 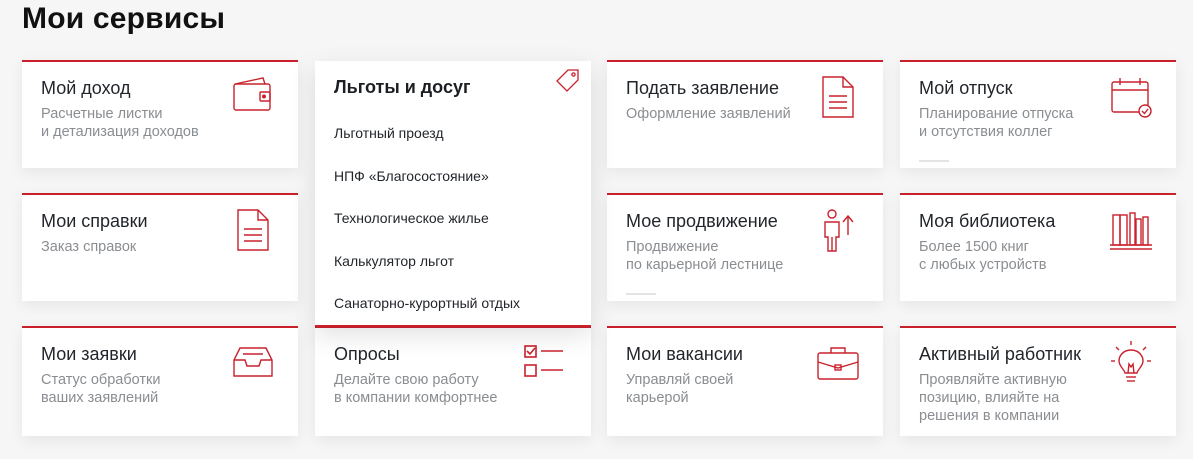 What do you see at coordinates (402, 87) in the screenshot?
I see `benefits-menu-title: Льготы и досуг` at bounding box center [402, 87].